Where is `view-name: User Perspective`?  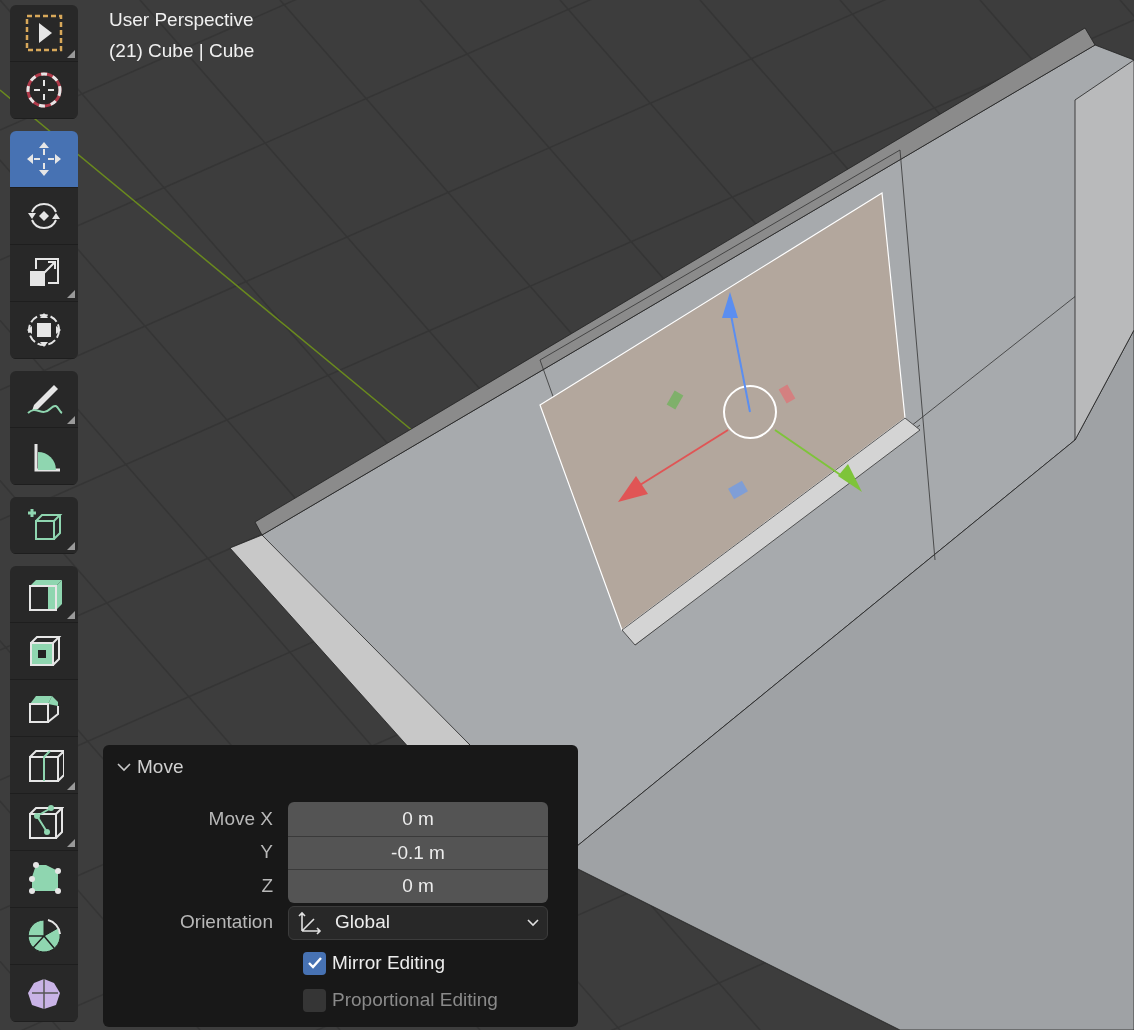
view-name: User Perspective is located at coordinates (182, 20).